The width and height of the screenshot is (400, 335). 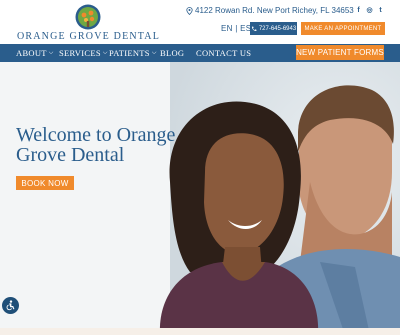 I want to click on nav-item-label: SERVICES, so click(x=80, y=53).